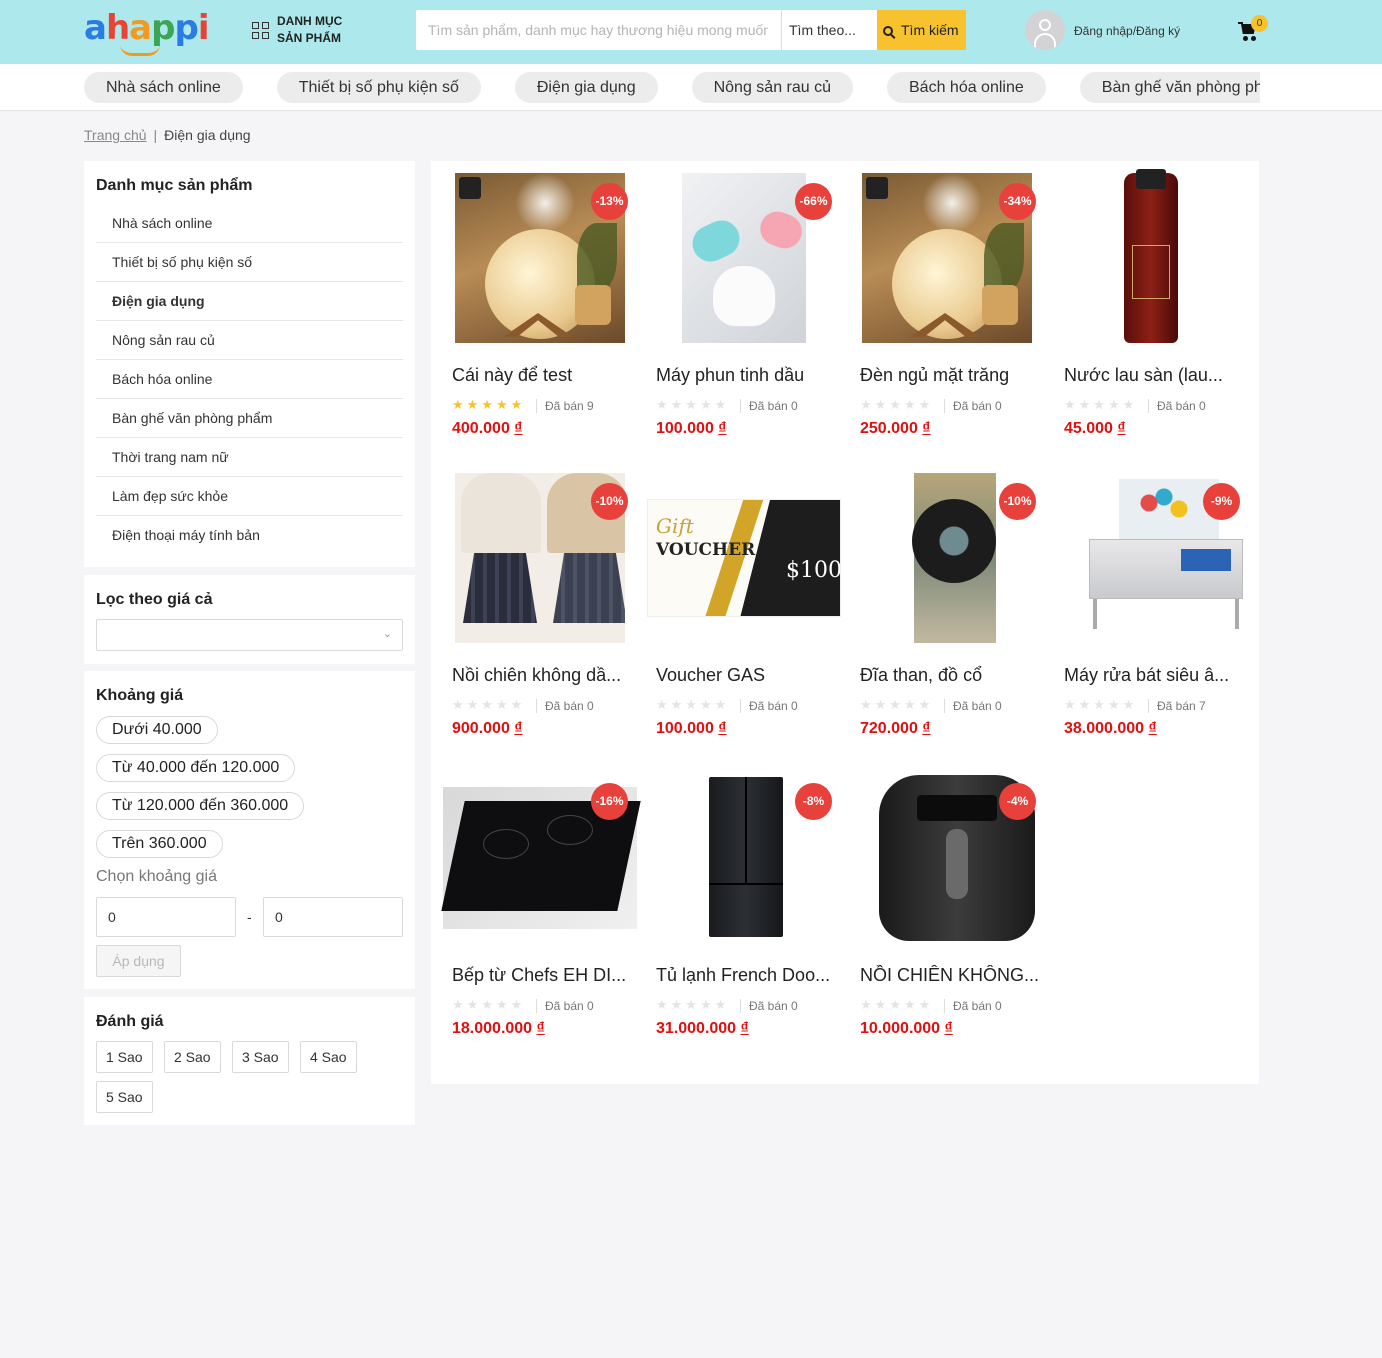 The height and width of the screenshot is (1358, 1382). I want to click on logo-letter: p, so click(163, 28).